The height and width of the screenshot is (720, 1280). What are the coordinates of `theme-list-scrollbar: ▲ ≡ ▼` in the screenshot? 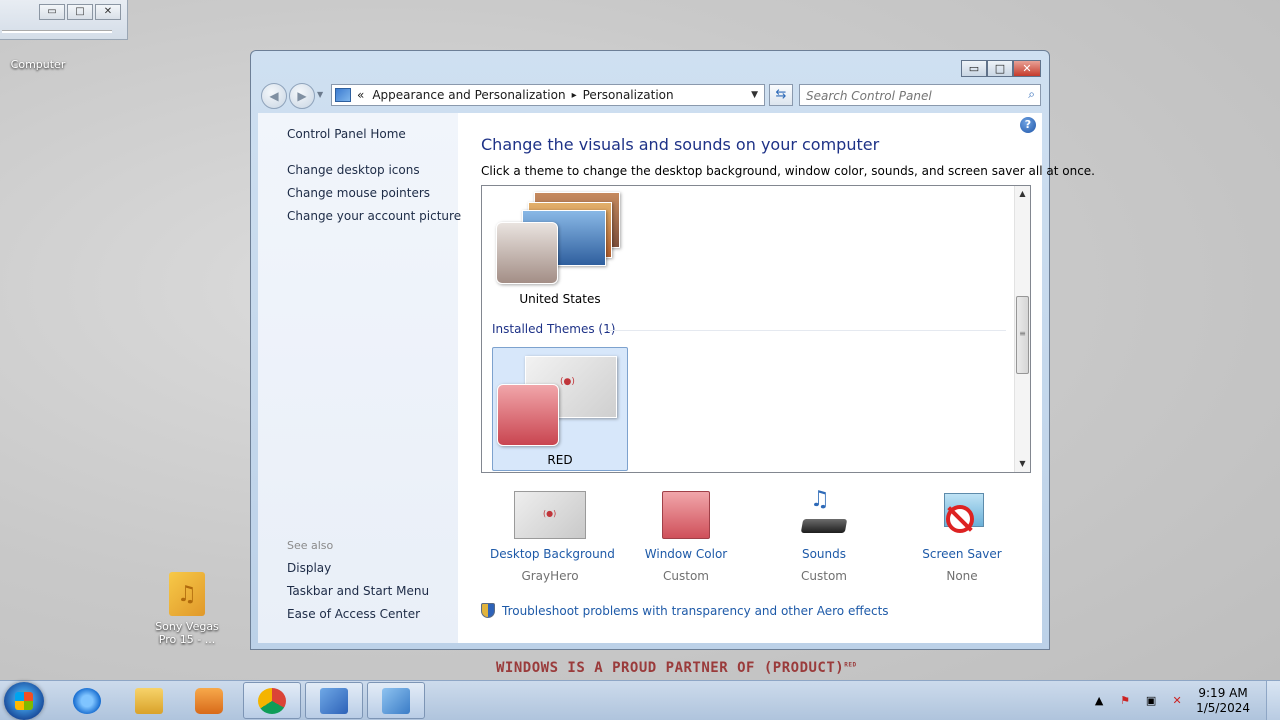 It's located at (1022, 329).